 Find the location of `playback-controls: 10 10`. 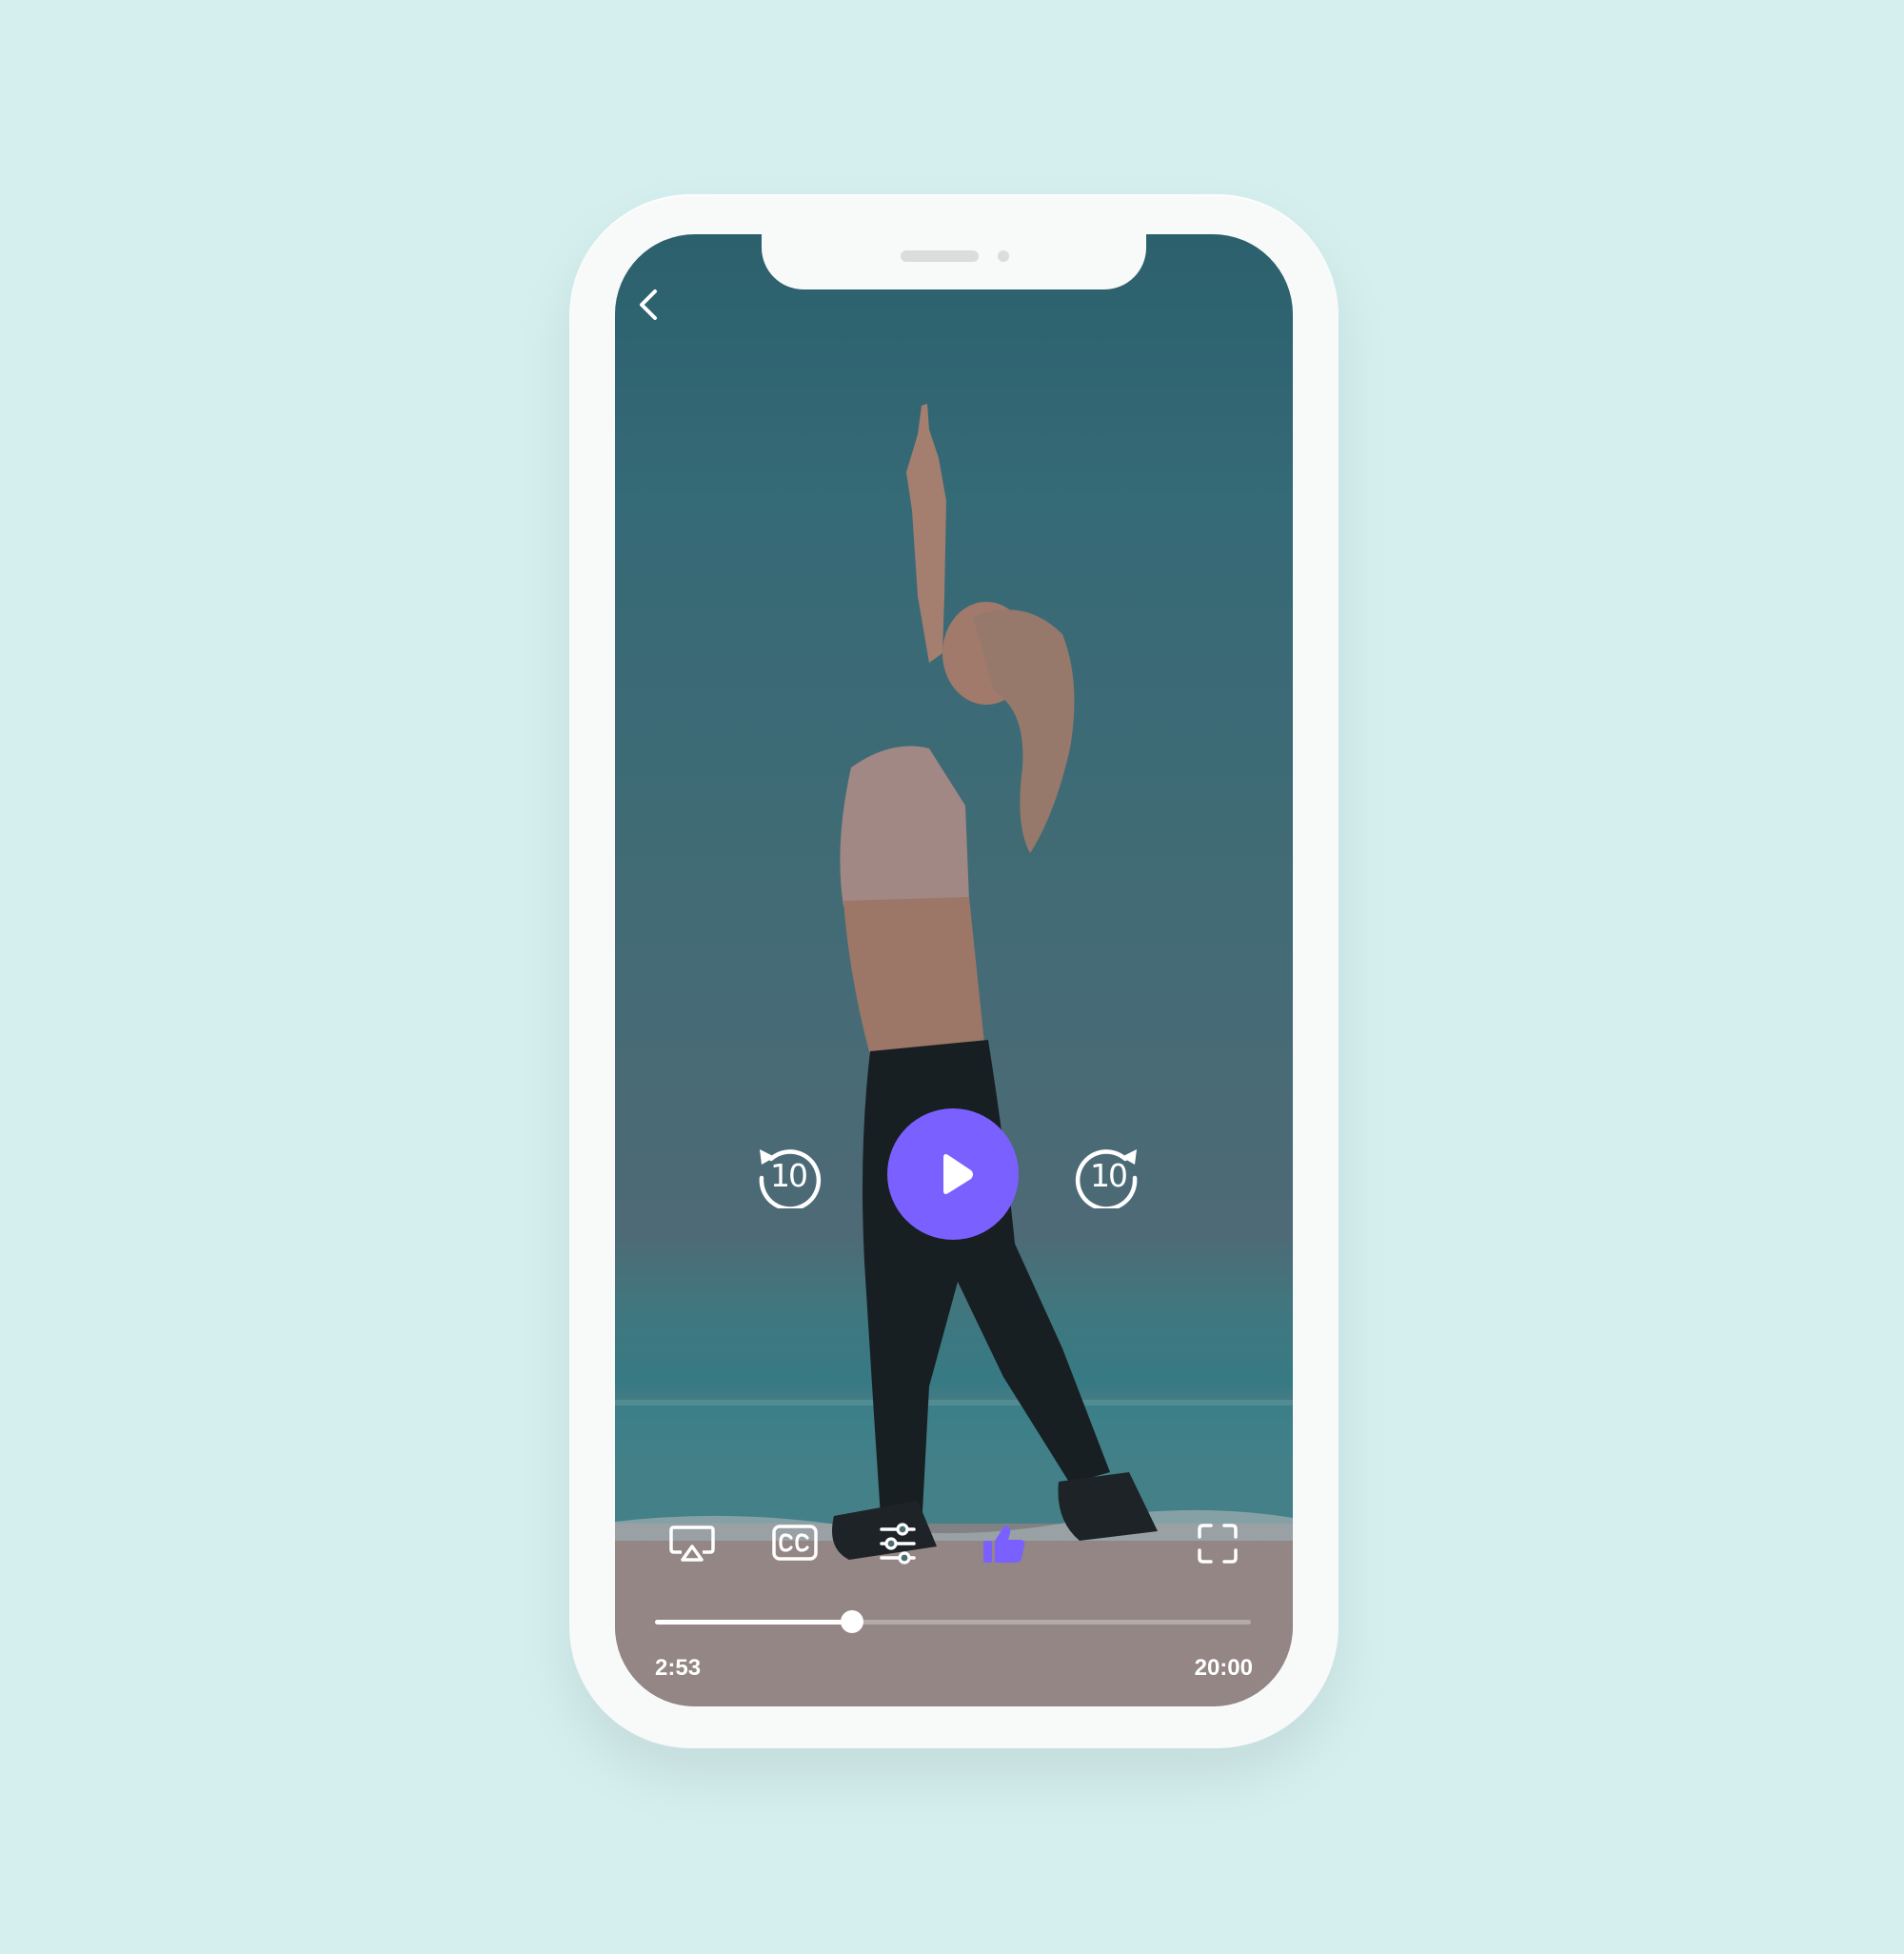

playback-controls: 10 10 is located at coordinates (954, 1173).